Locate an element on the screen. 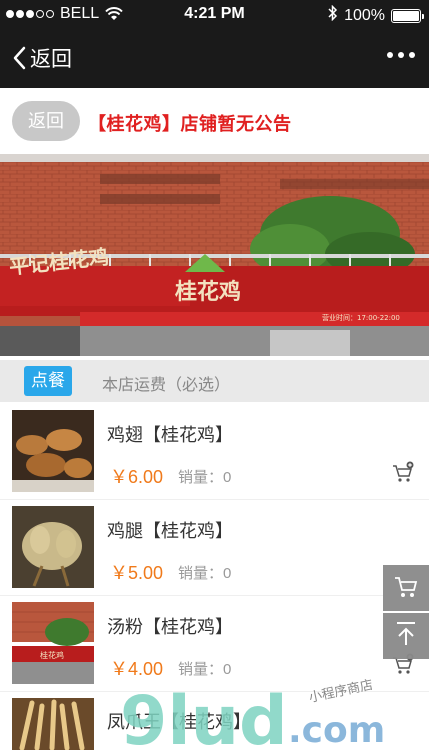 This screenshot has width=429, height=750. cart-add-icon is located at coordinates (403, 473).